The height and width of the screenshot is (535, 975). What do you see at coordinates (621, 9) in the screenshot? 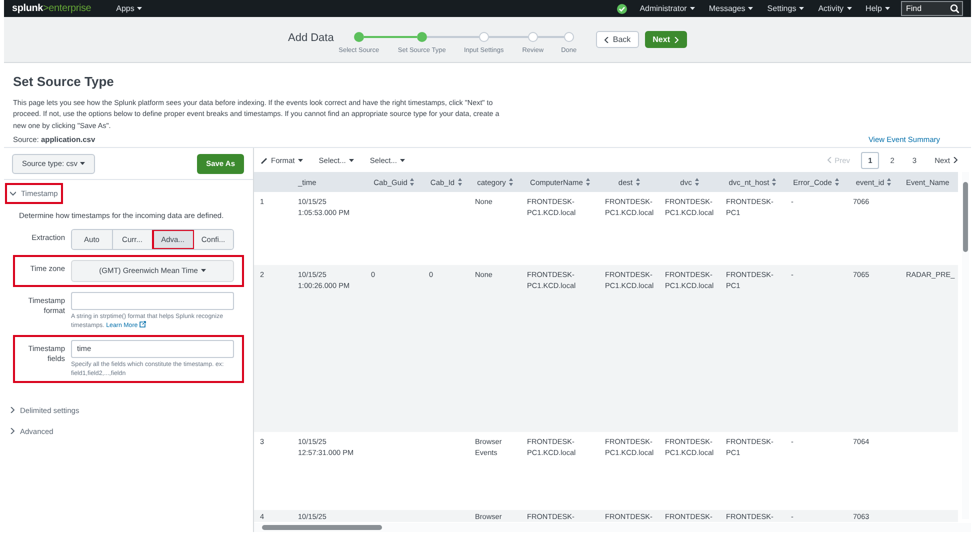
I see `check-circle-icon` at bounding box center [621, 9].